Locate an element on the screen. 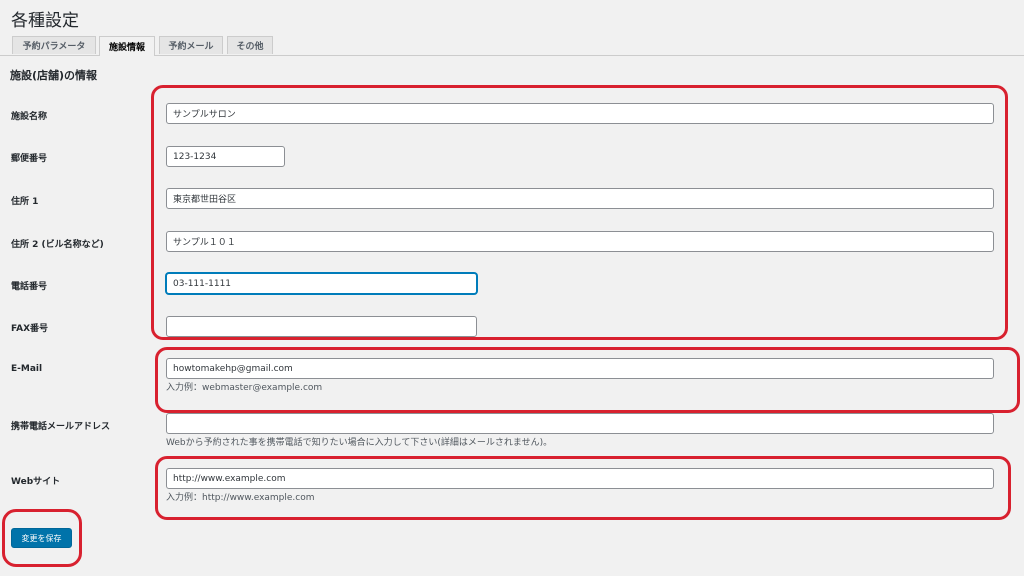 The width and height of the screenshot is (1024, 576). facility-name-label: 施設名称 is located at coordinates (29, 117).